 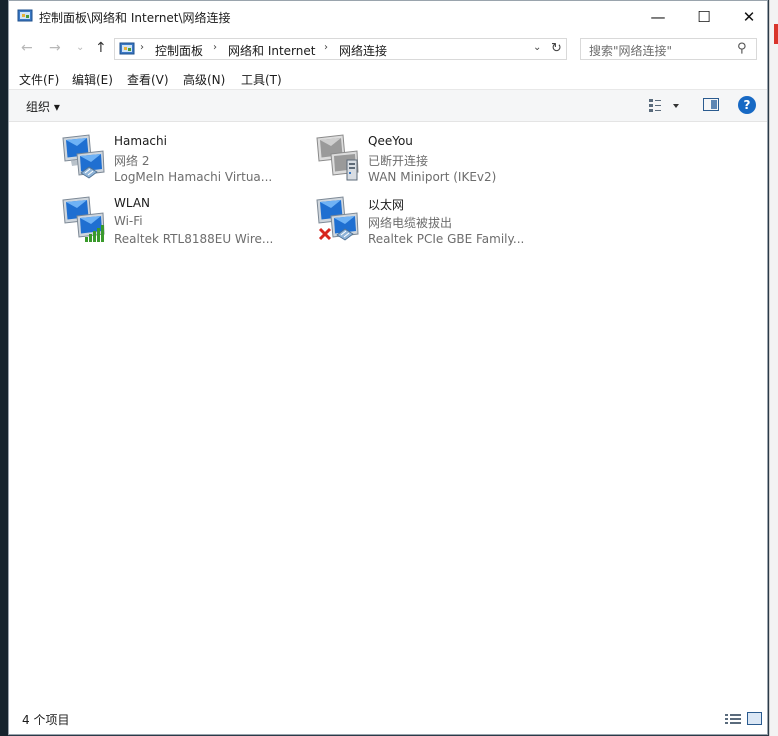 What do you see at coordinates (742, 48) in the screenshot?
I see `search-icon: ⚲` at bounding box center [742, 48].